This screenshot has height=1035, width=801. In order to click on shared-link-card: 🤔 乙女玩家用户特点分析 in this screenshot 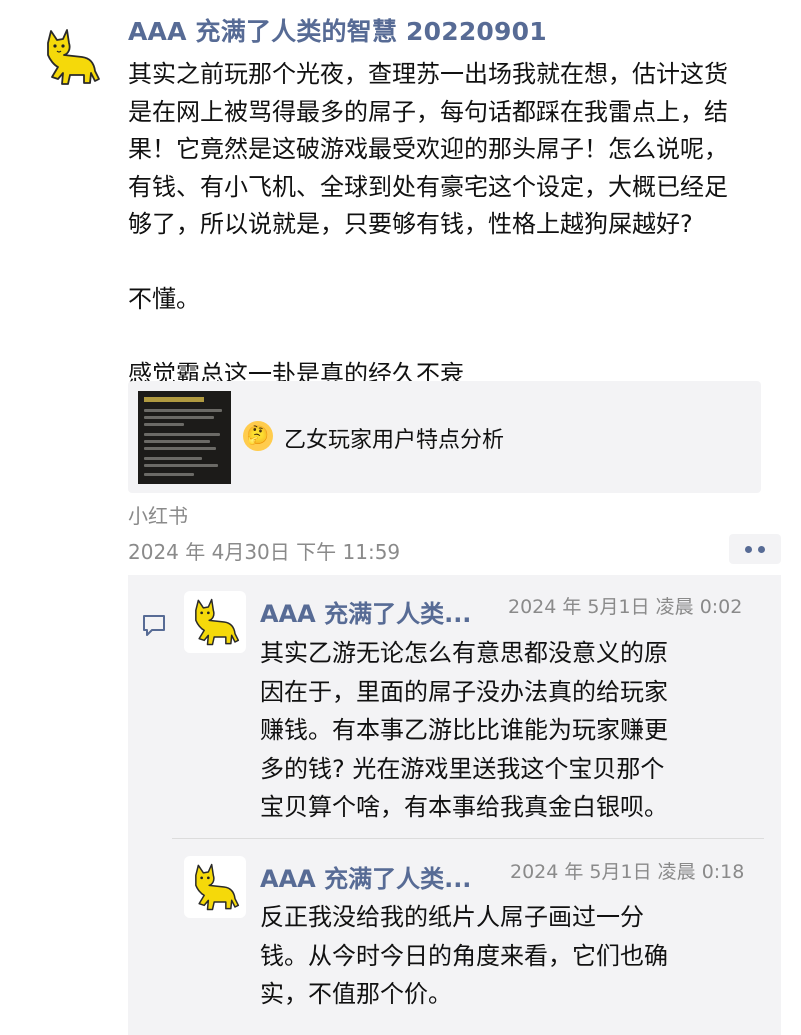, I will do `click(444, 437)`.